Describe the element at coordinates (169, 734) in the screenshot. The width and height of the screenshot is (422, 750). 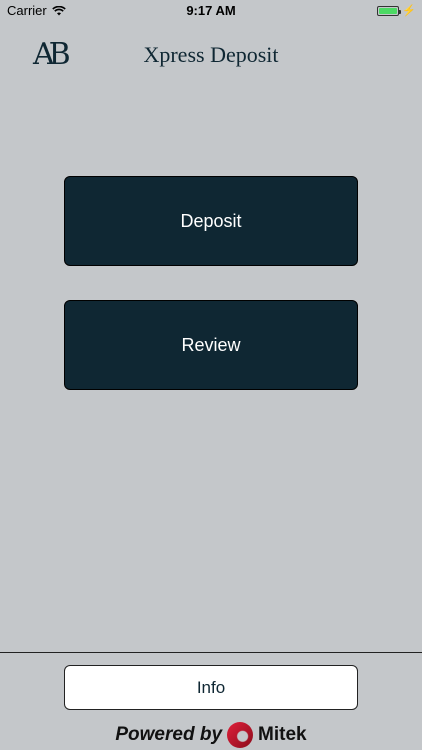
I see `powered-by-label: Powered by` at that location.